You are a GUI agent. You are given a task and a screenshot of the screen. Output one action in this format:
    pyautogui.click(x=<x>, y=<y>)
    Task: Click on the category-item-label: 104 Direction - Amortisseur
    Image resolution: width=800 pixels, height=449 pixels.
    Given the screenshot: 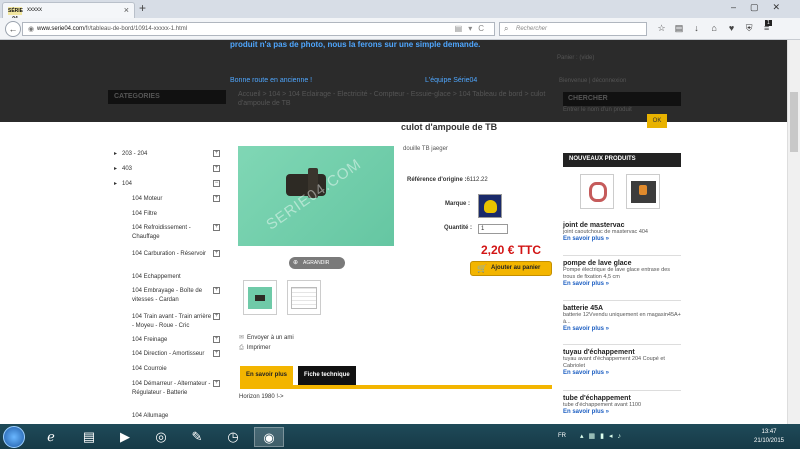 What is the action you would take?
    pyautogui.click(x=168, y=354)
    